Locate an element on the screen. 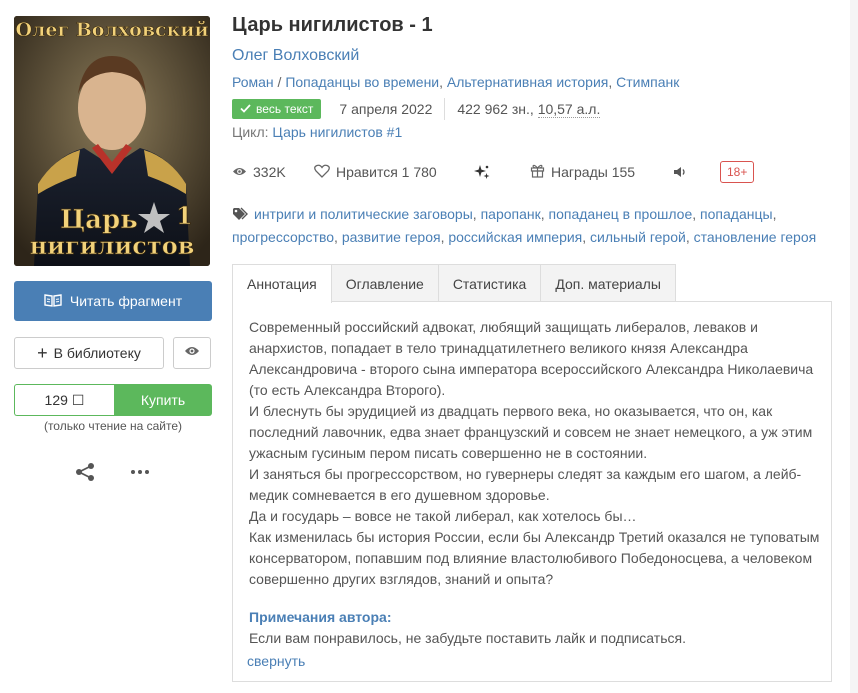  tag-link: паропанк is located at coordinates (511, 214).